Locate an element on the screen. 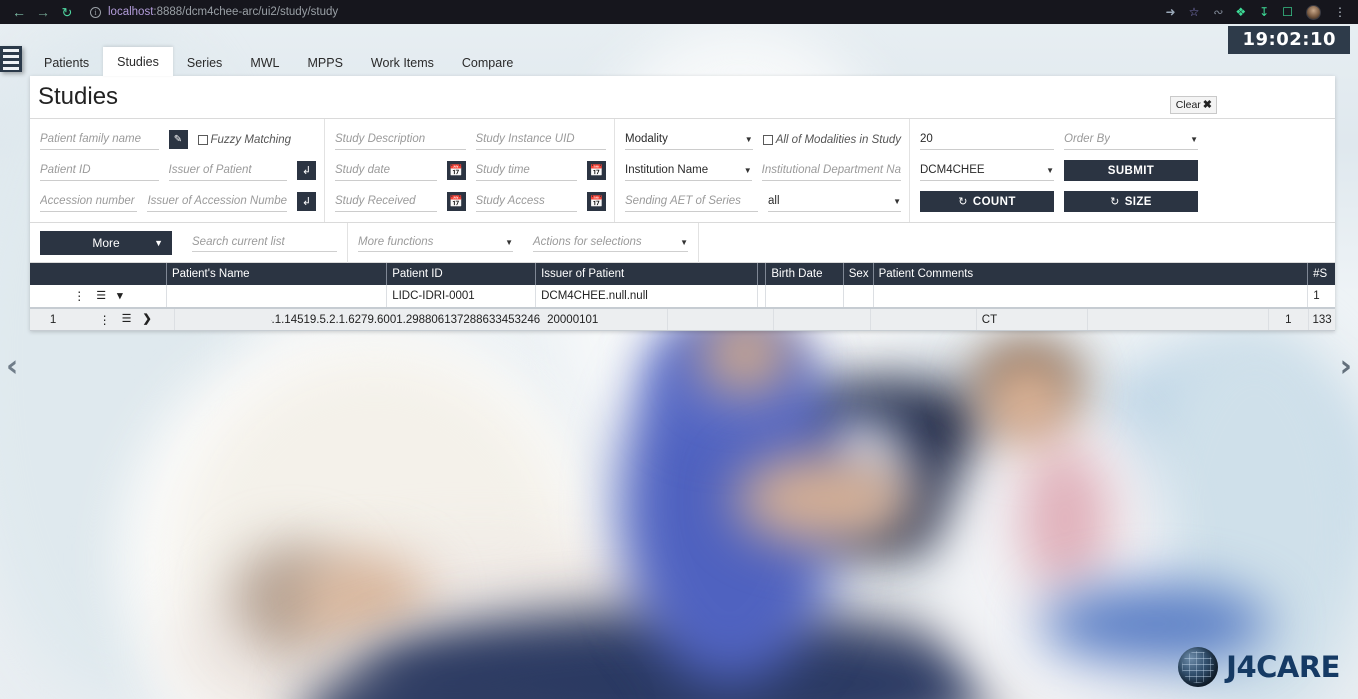 The image size is (1358, 699). more-functions-label: More functions is located at coordinates (396, 242).